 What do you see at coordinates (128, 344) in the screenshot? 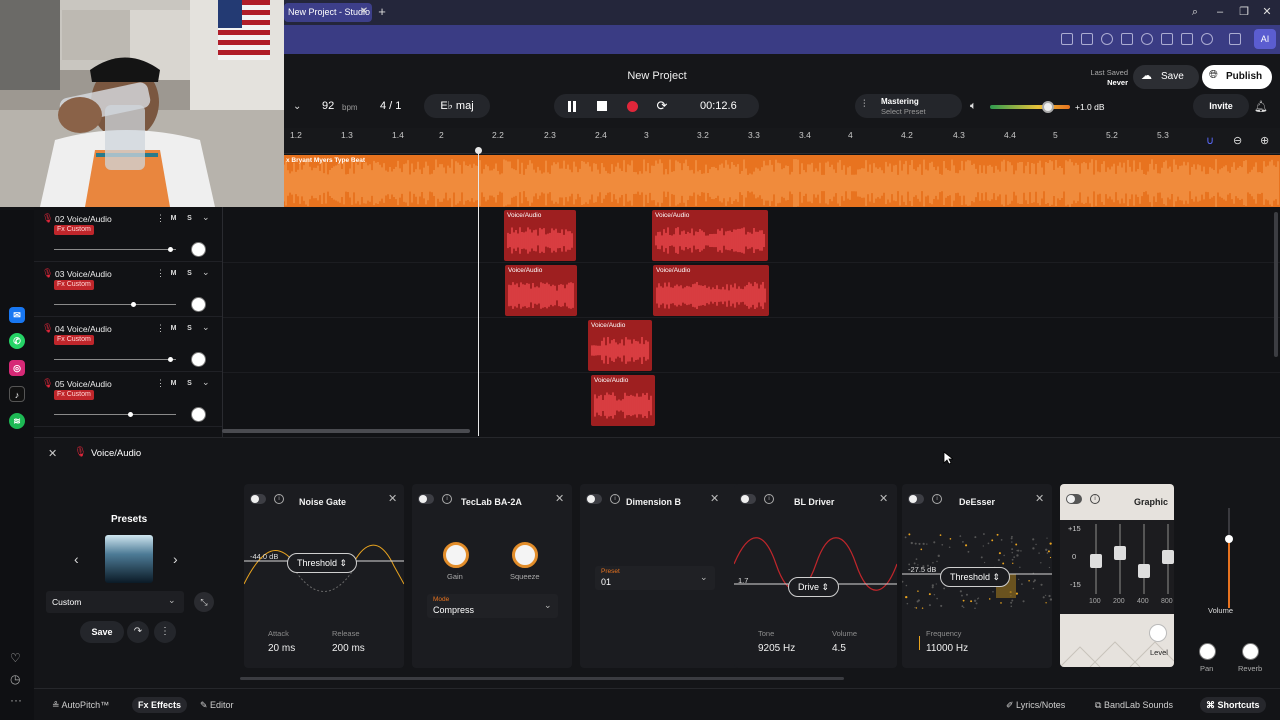
I see `track-header: 🎙︎ 04 Voice/Audio Fx Custom ⋮ M S ⌄` at bounding box center [128, 344].